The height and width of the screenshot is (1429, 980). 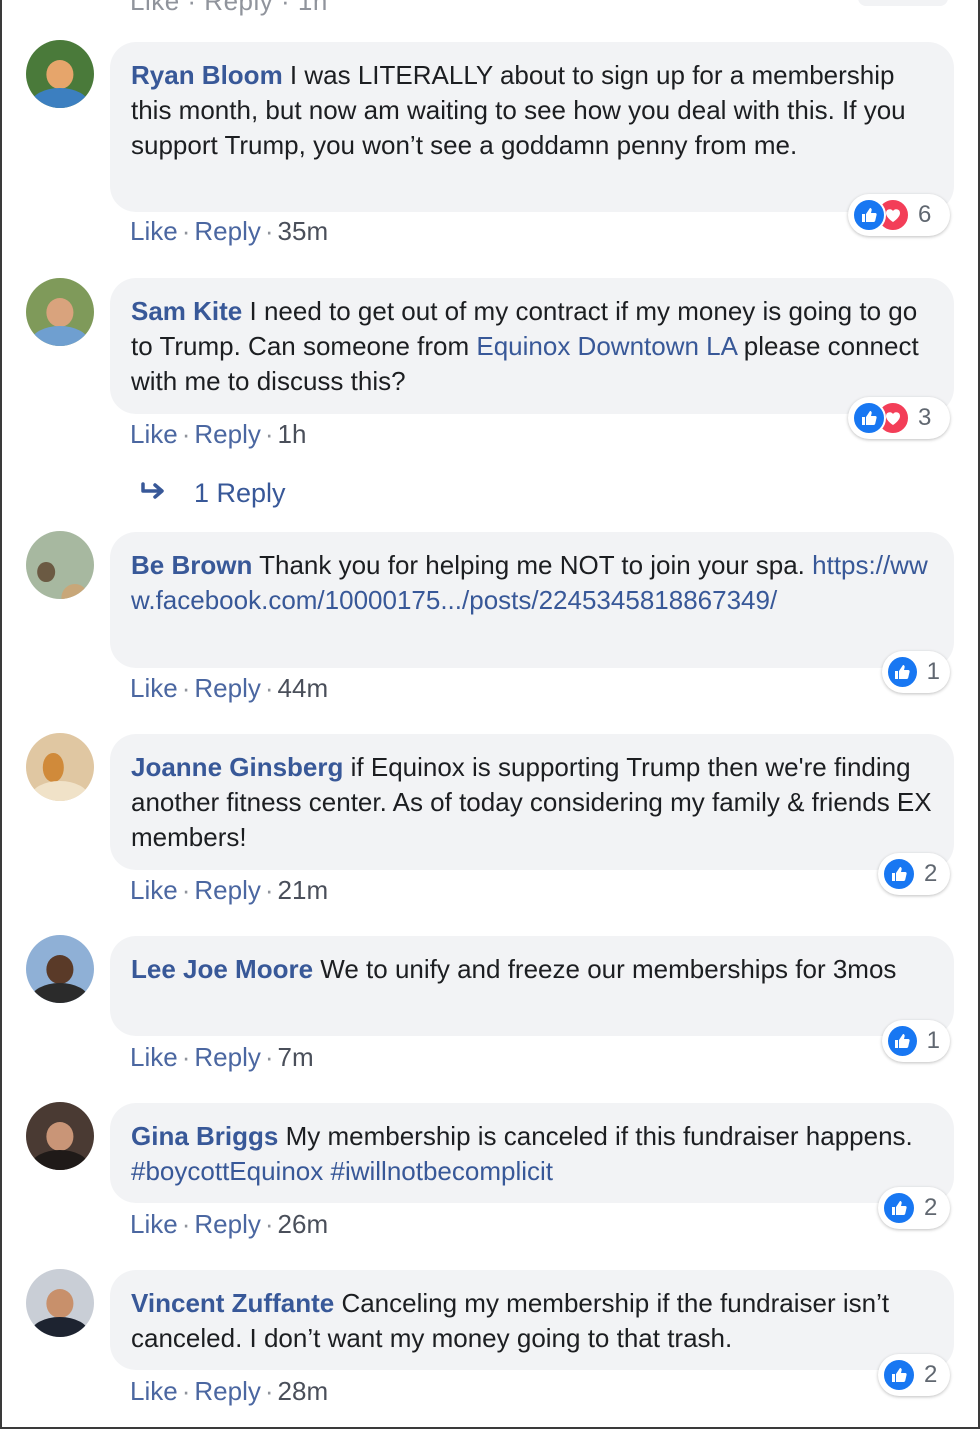 I want to click on comment-actions: Like · Reply · 1h, so click(x=218, y=434).